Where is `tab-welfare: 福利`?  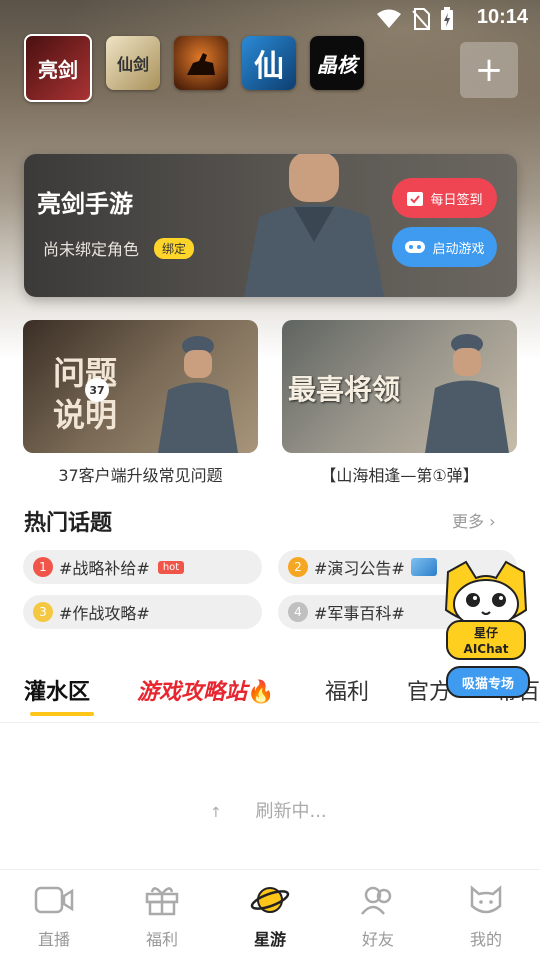 tab-welfare: 福利 is located at coordinates (347, 690).